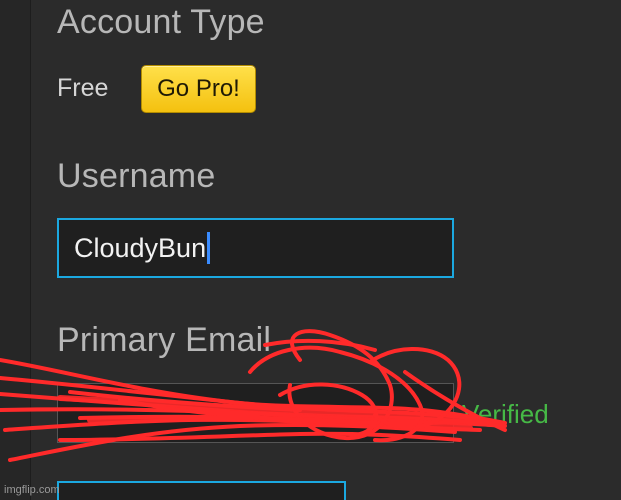 The image size is (621, 500). Describe the element at coordinates (255, 248) in the screenshot. I see `username-input: CloudyBun` at that location.